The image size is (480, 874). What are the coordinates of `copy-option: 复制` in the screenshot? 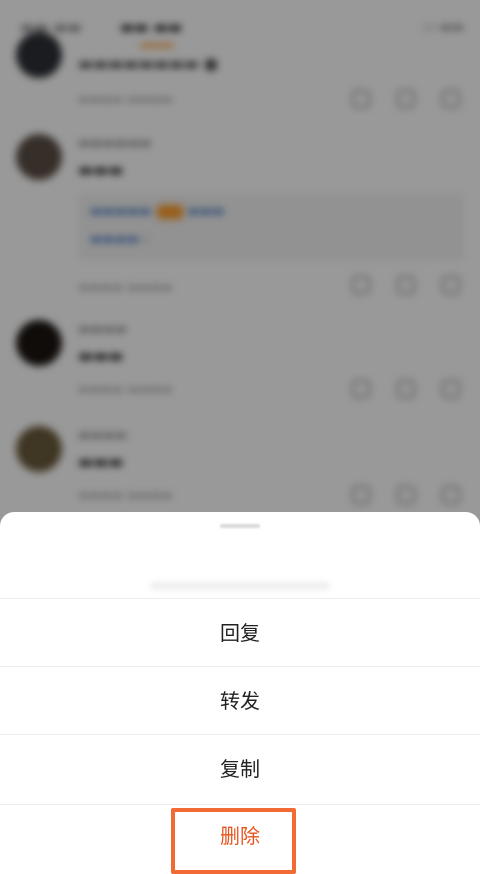 It's located at (240, 768).